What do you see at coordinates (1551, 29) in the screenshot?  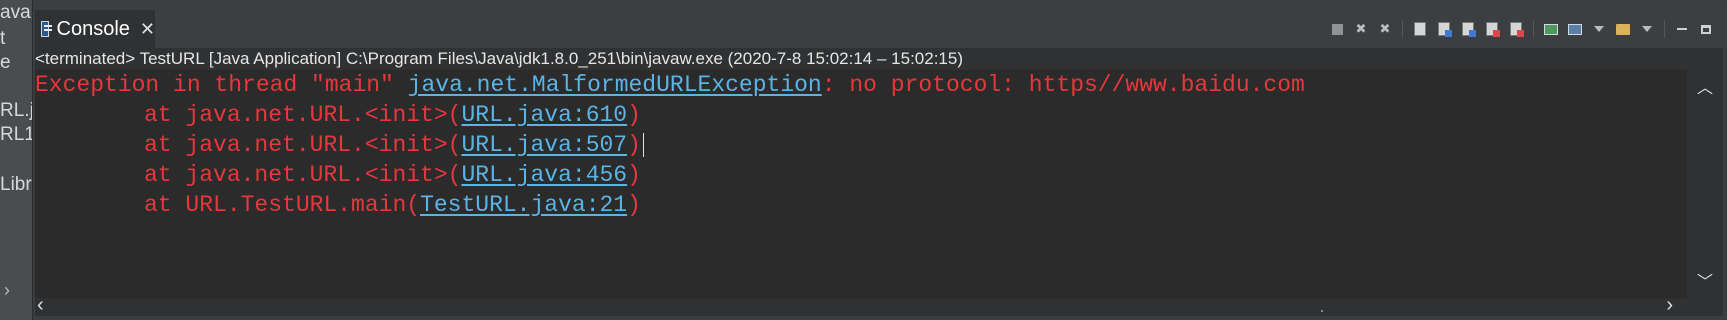 I see `display-selected-console-icon` at bounding box center [1551, 29].